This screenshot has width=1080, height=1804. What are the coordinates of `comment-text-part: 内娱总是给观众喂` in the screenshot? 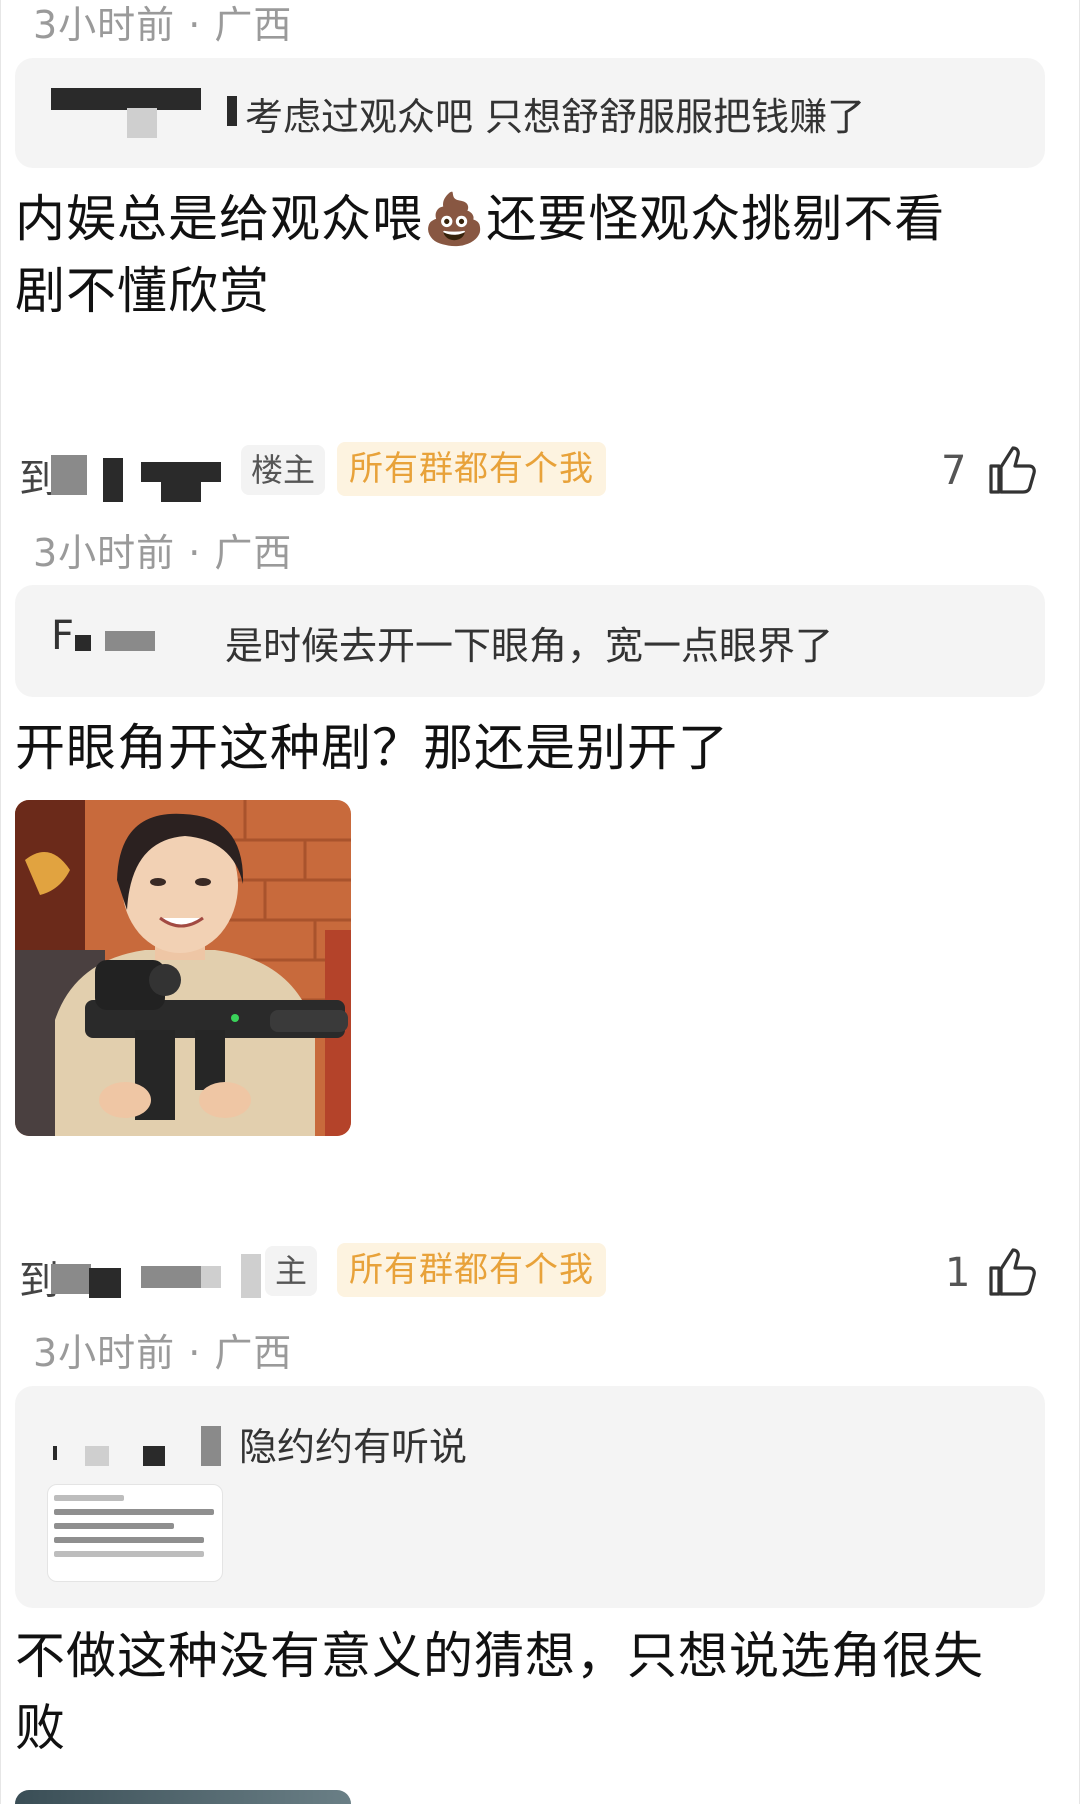 It's located at (219, 219).